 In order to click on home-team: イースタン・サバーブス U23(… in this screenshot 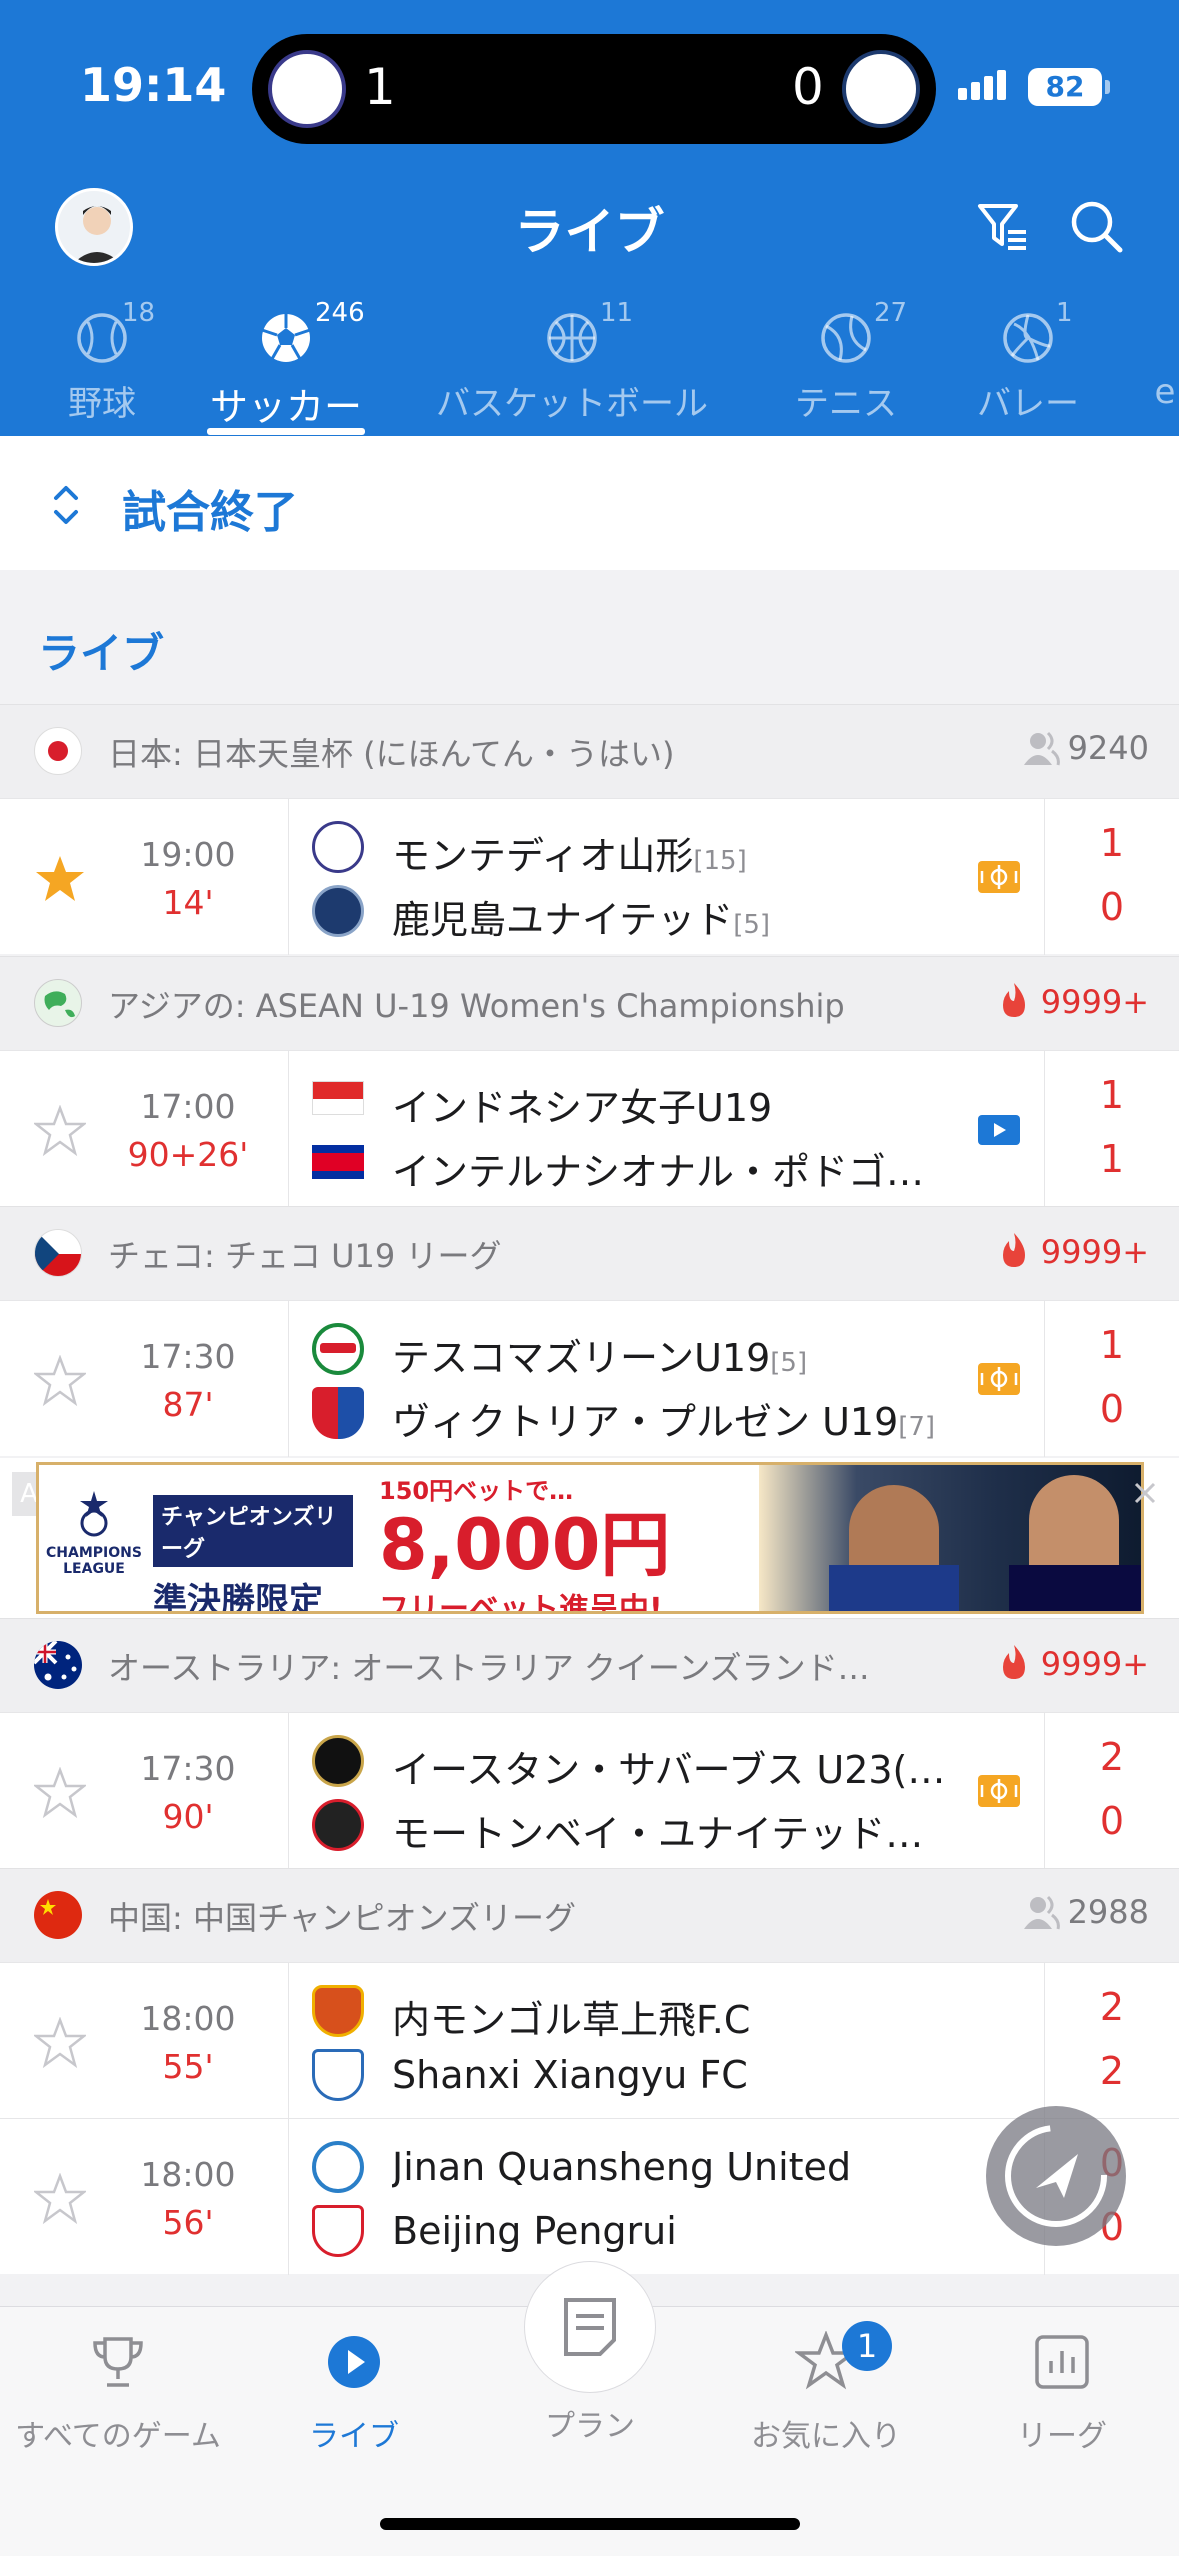, I will do `click(662, 1762)`.